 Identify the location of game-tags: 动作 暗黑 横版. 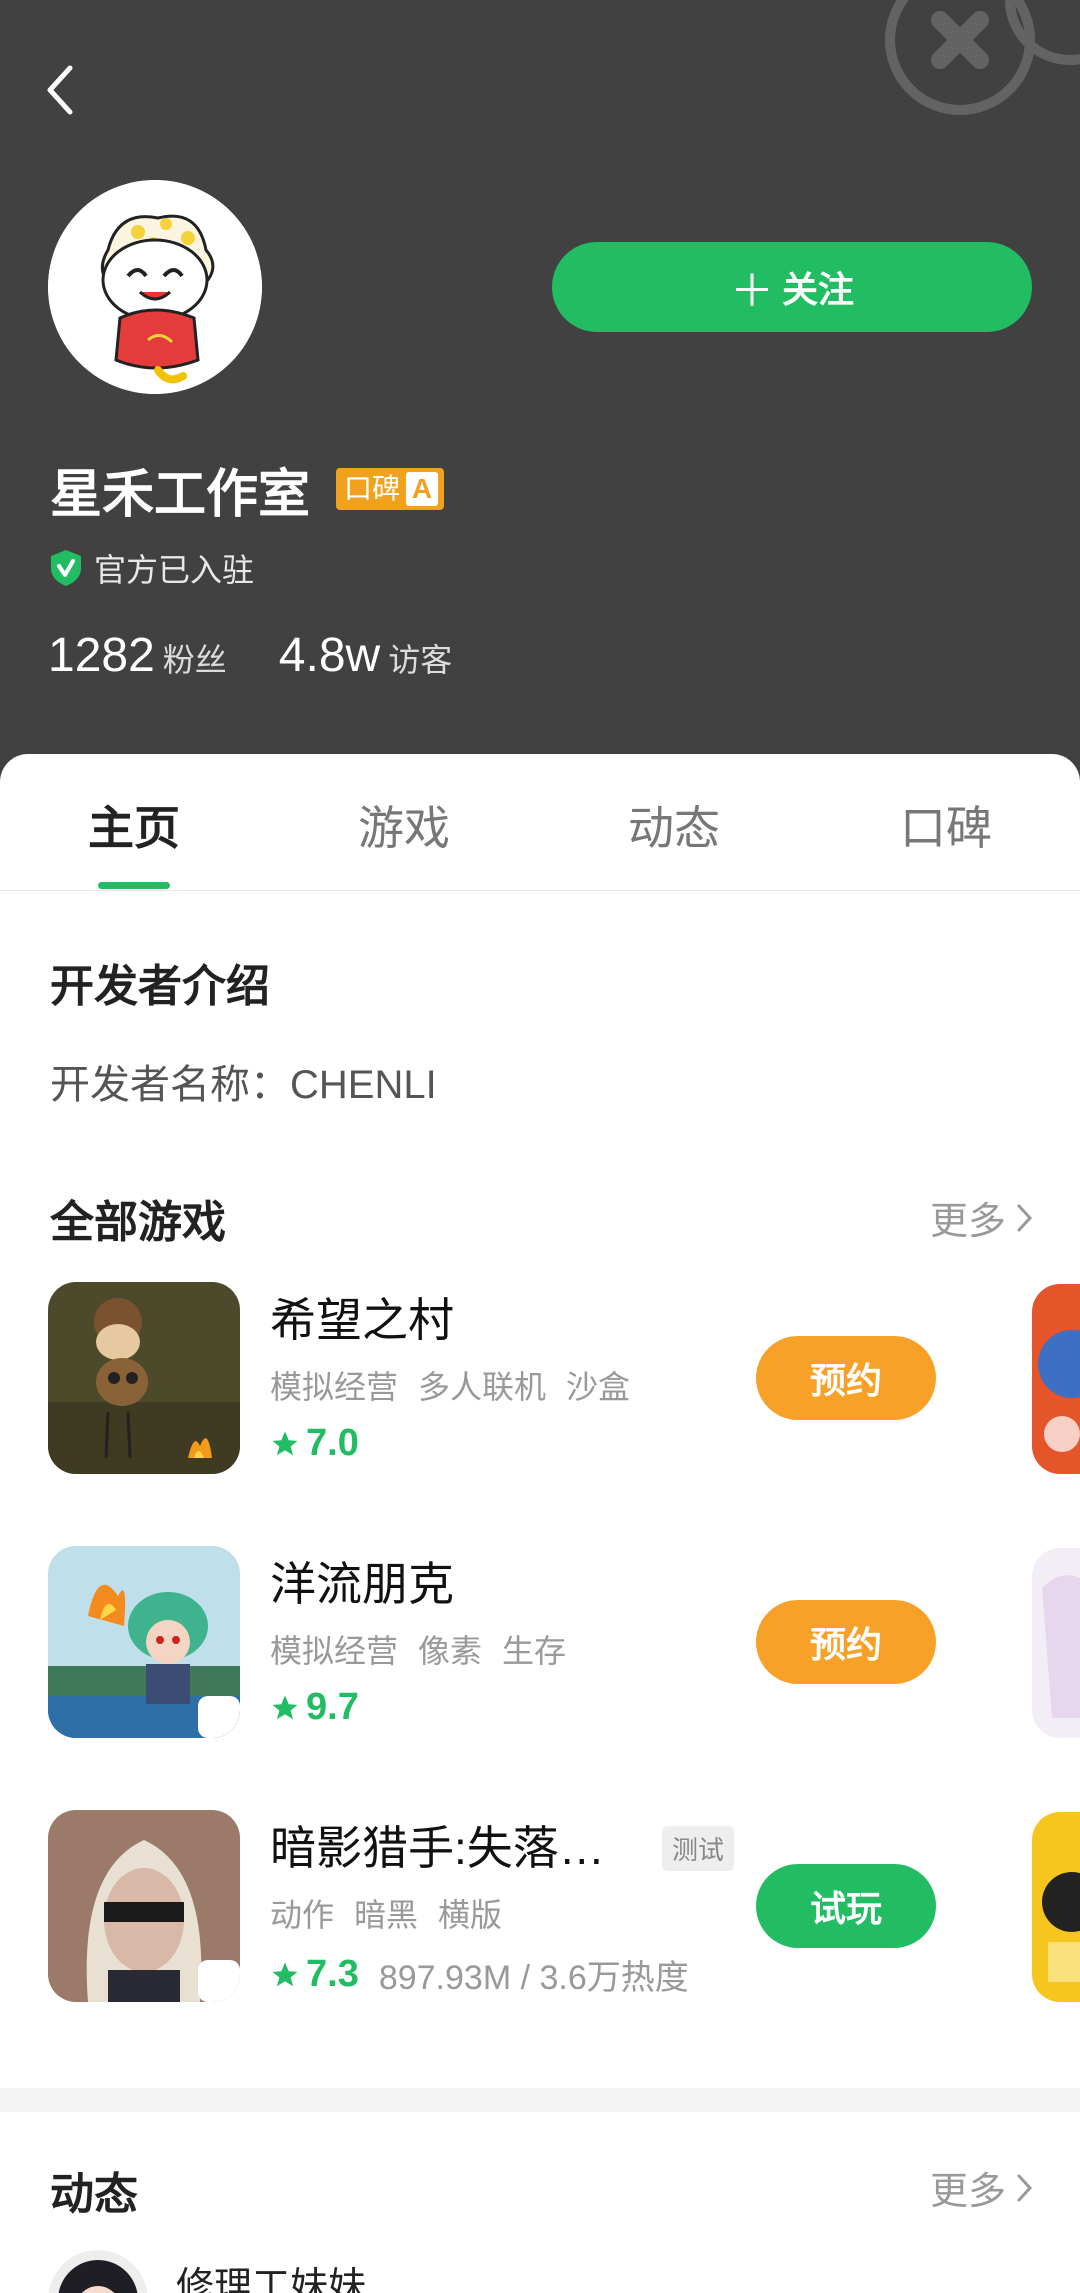
(396, 1913).